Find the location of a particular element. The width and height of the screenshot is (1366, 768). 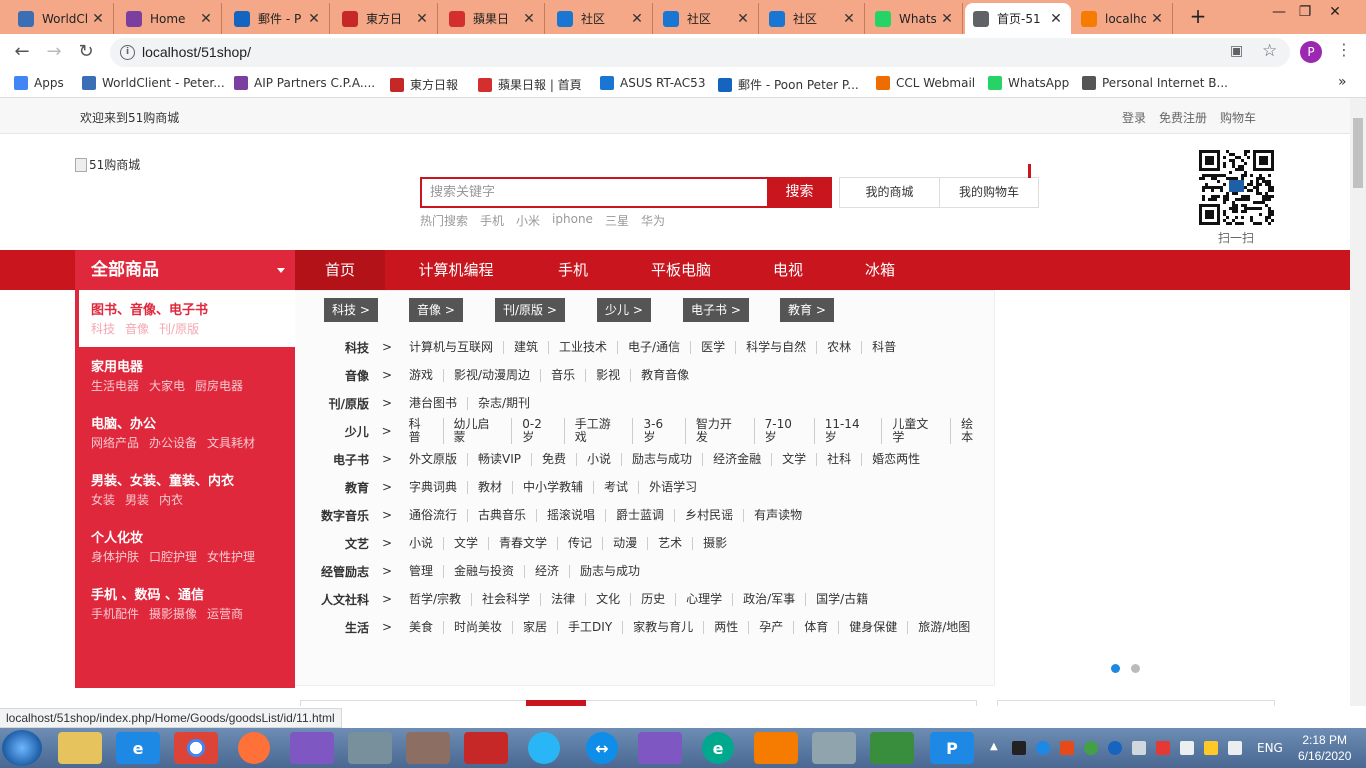

flyout-row-label: 经管励志 is located at coordinates (332, 571).